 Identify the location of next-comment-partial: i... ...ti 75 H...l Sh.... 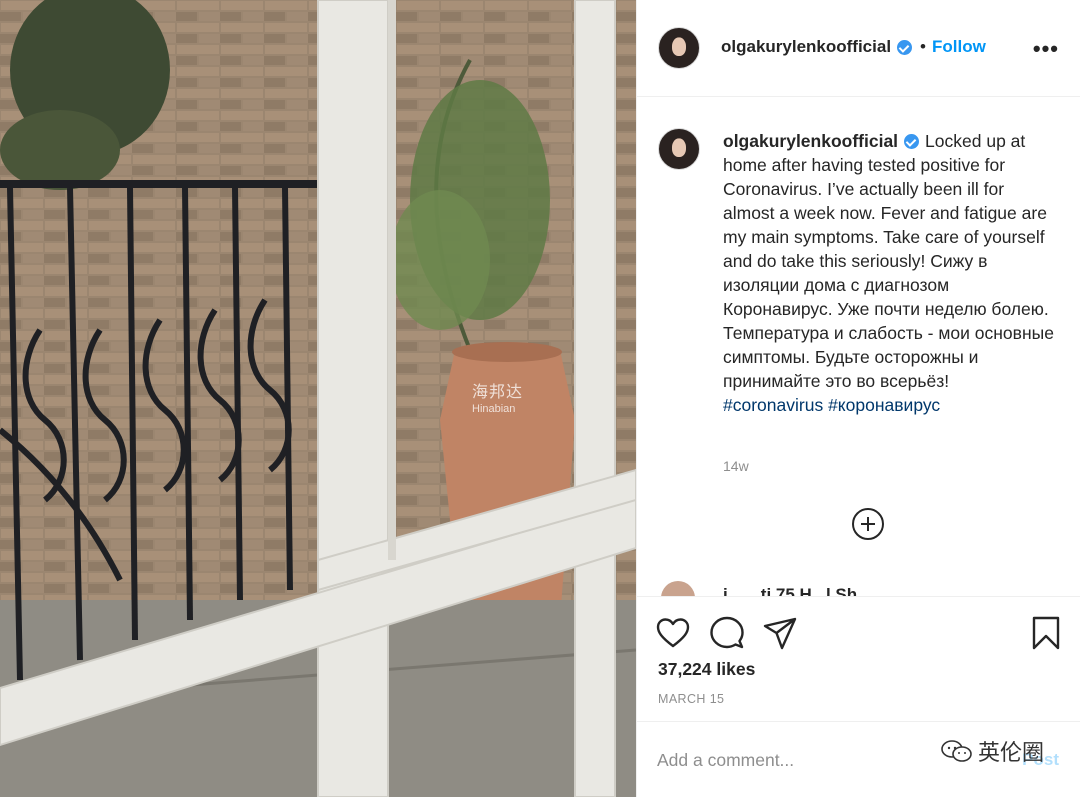
(861, 588).